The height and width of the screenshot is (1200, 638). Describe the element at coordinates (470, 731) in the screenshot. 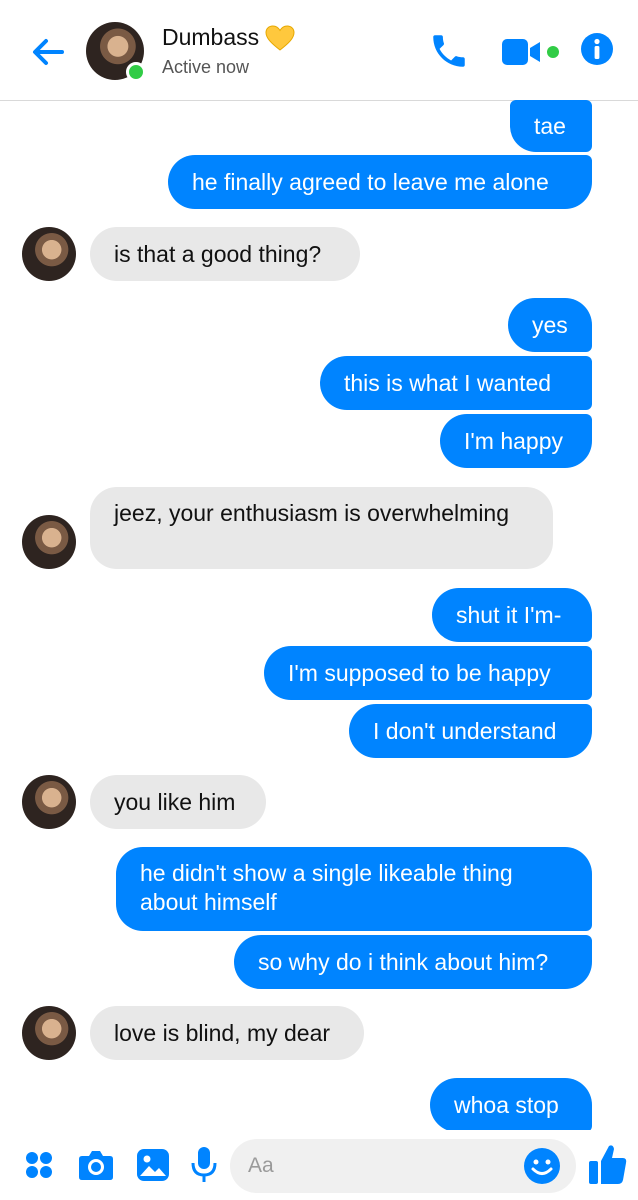

I see `outgoing-message: I don't understand` at that location.